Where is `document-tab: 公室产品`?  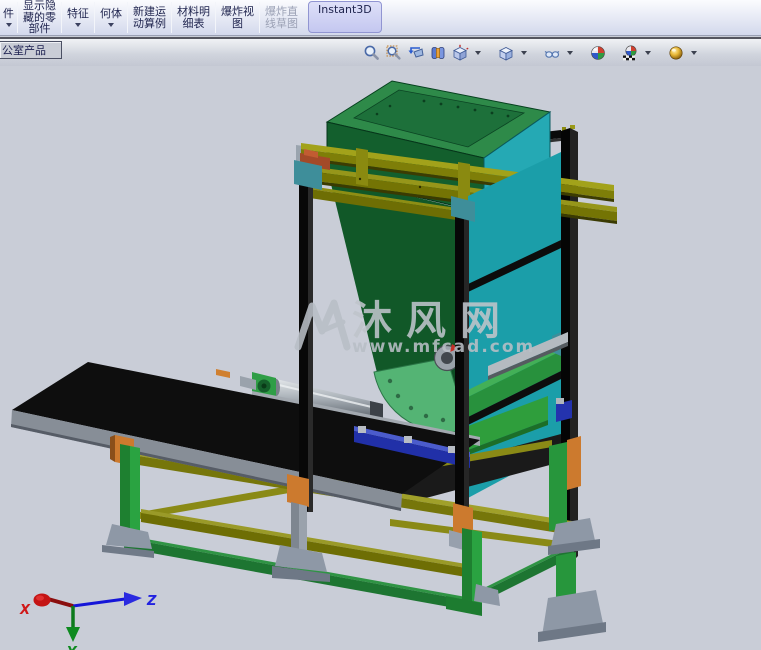
document-tab: 公室产品 is located at coordinates (31, 50).